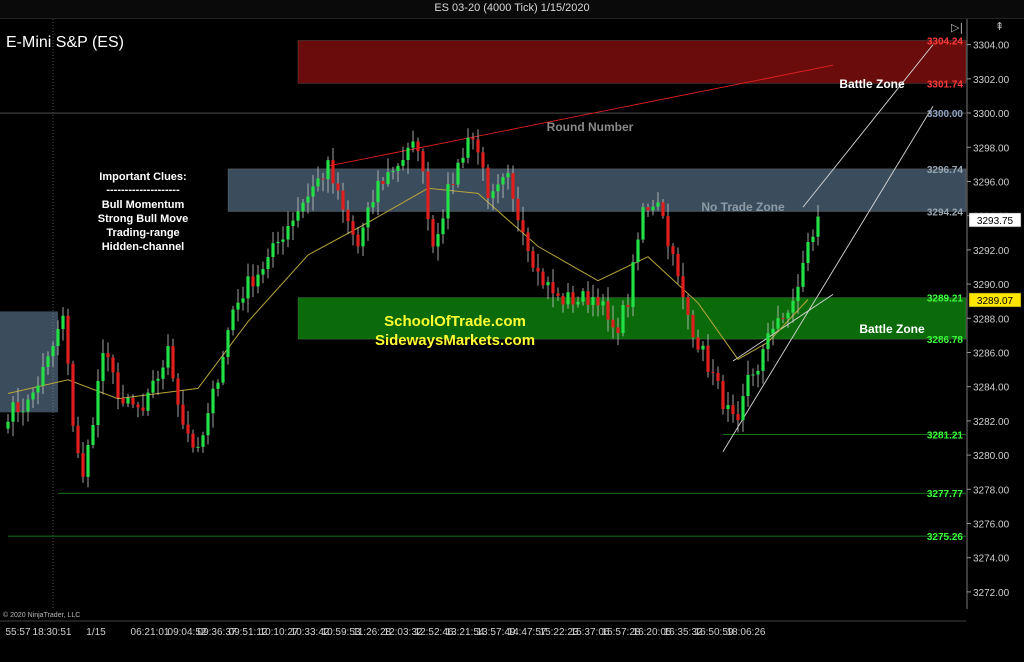 This screenshot has width=1024, height=662. What do you see at coordinates (991, 353) in the screenshot?
I see `y-tick-label: 3286.00` at bounding box center [991, 353].